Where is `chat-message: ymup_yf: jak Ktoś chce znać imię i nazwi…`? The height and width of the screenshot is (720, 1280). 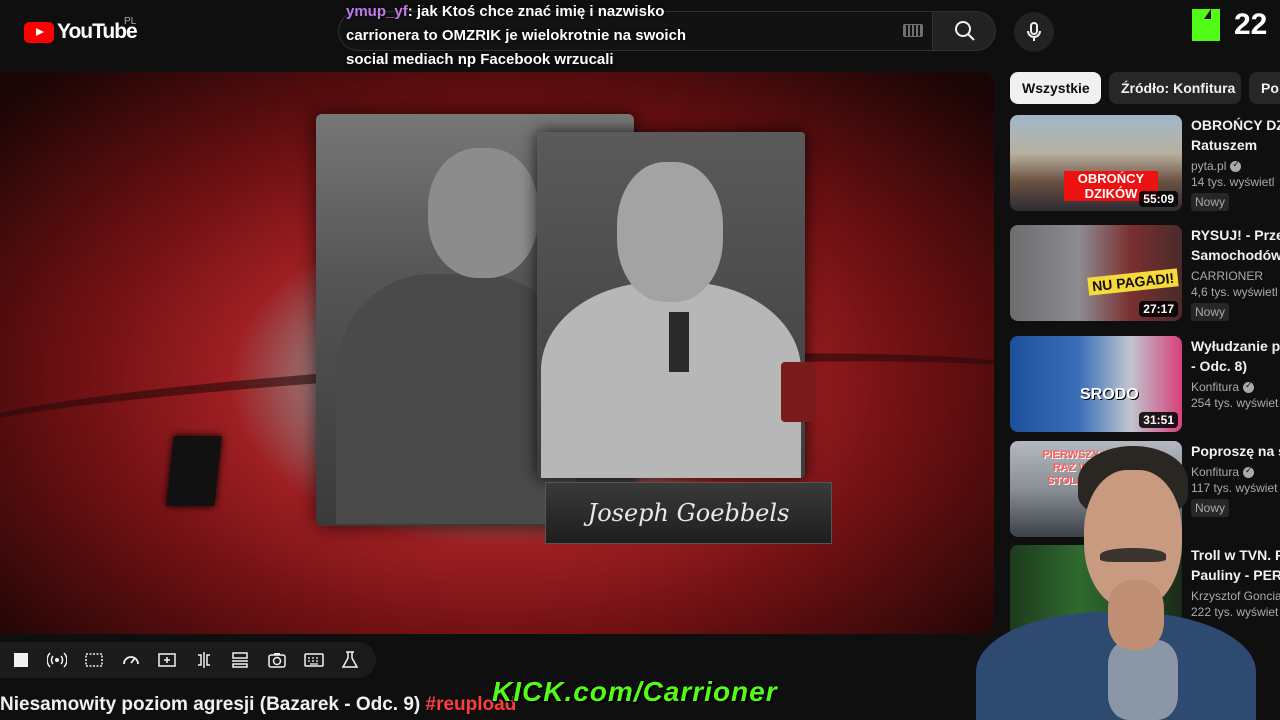 chat-message: ymup_yf: jak Ktoś chce znać imię i nazwi… is located at coordinates (606, 36).